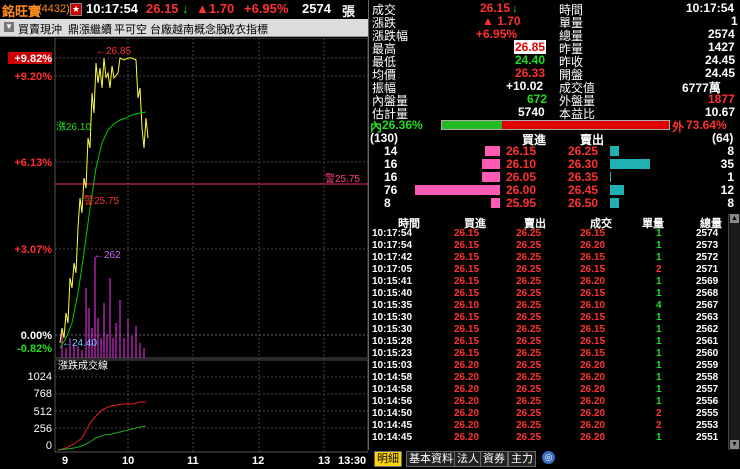 Image resolution: width=740 pixels, height=469 pixels. I want to click on x-tick-9: 9, so click(65, 460).